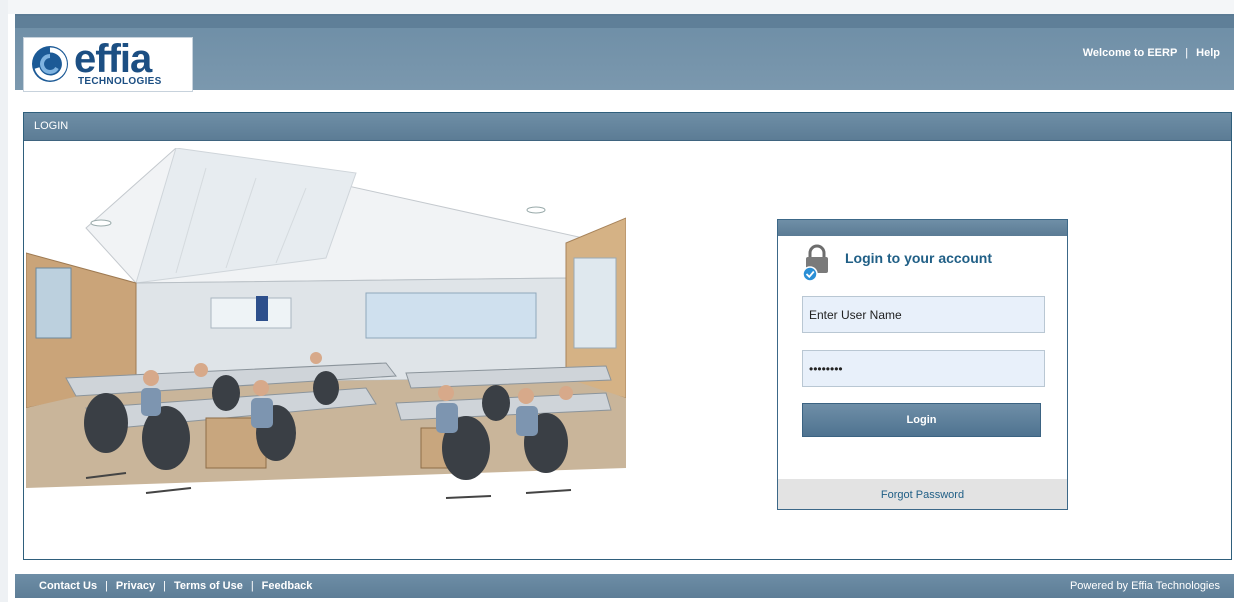 Image resolution: width=1234 pixels, height=602 pixels. What do you see at coordinates (918, 258) in the screenshot?
I see `login-title: Login to your account` at bounding box center [918, 258].